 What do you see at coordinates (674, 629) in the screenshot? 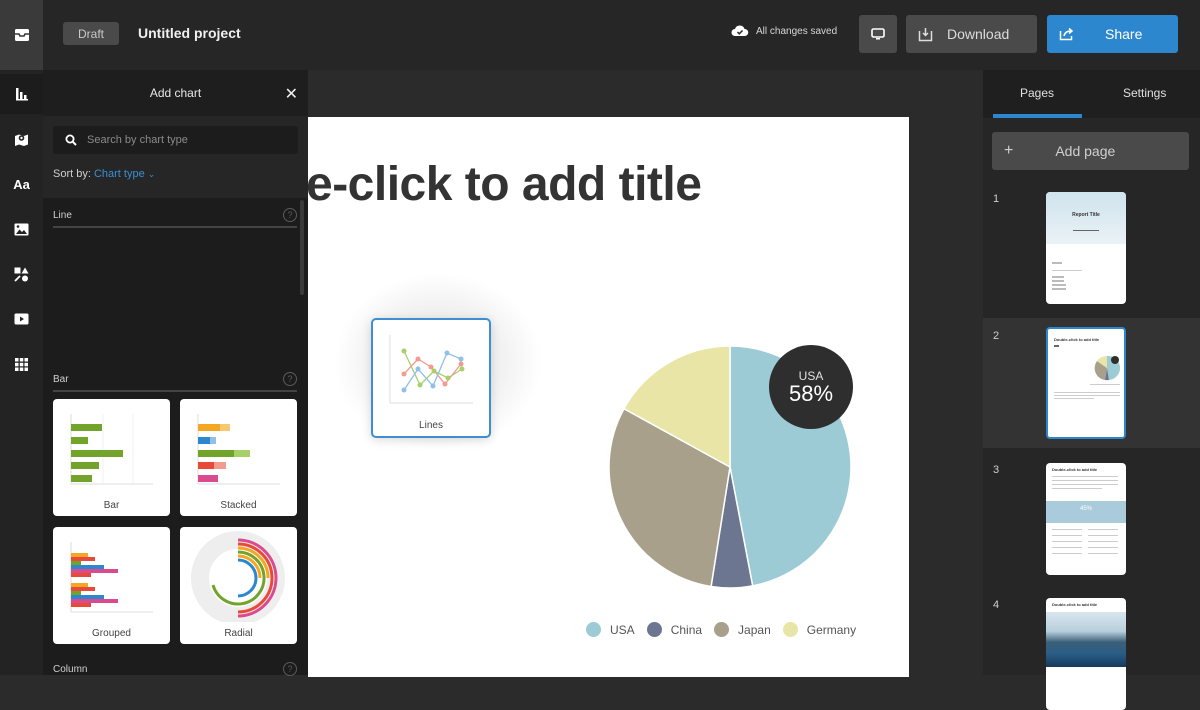
I see `legend-item-china: China` at bounding box center [674, 629].